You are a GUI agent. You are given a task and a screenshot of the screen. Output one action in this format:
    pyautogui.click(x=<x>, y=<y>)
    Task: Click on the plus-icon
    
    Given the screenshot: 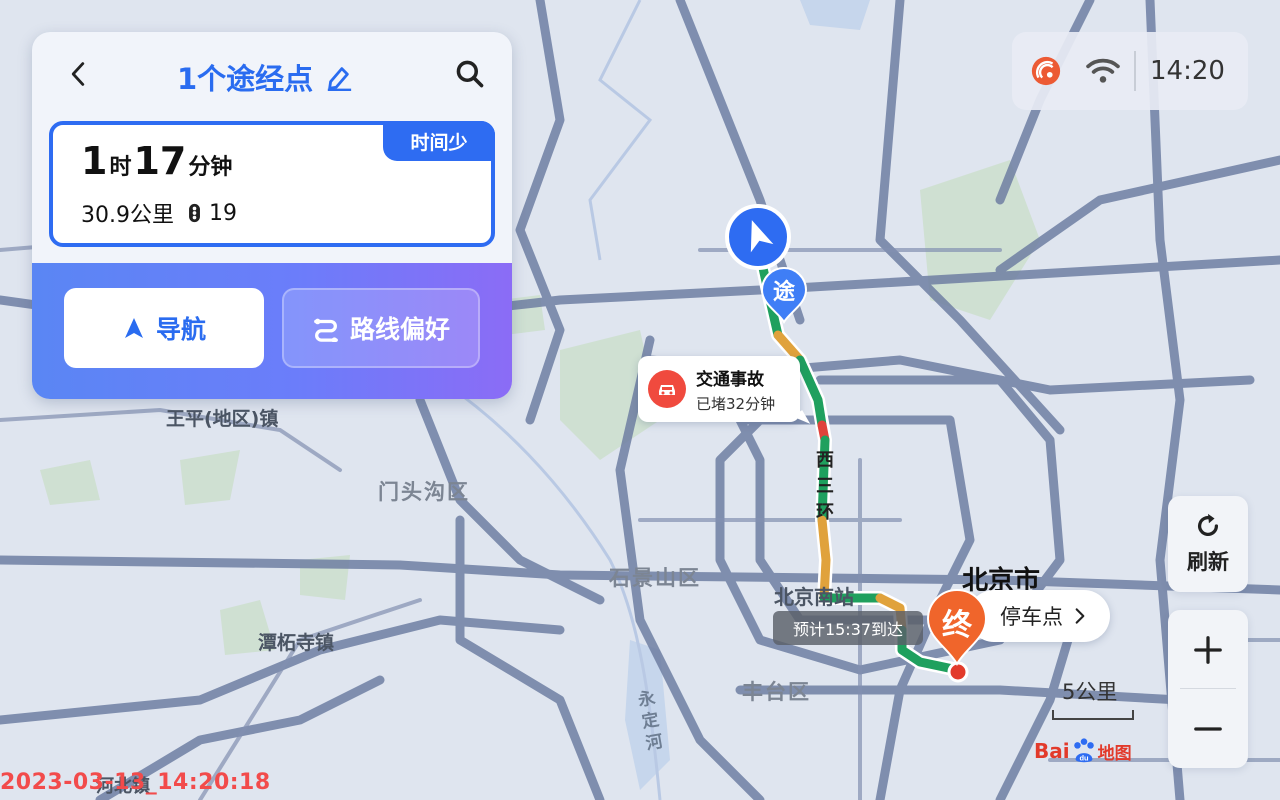 What is the action you would take?
    pyautogui.click(x=1208, y=649)
    